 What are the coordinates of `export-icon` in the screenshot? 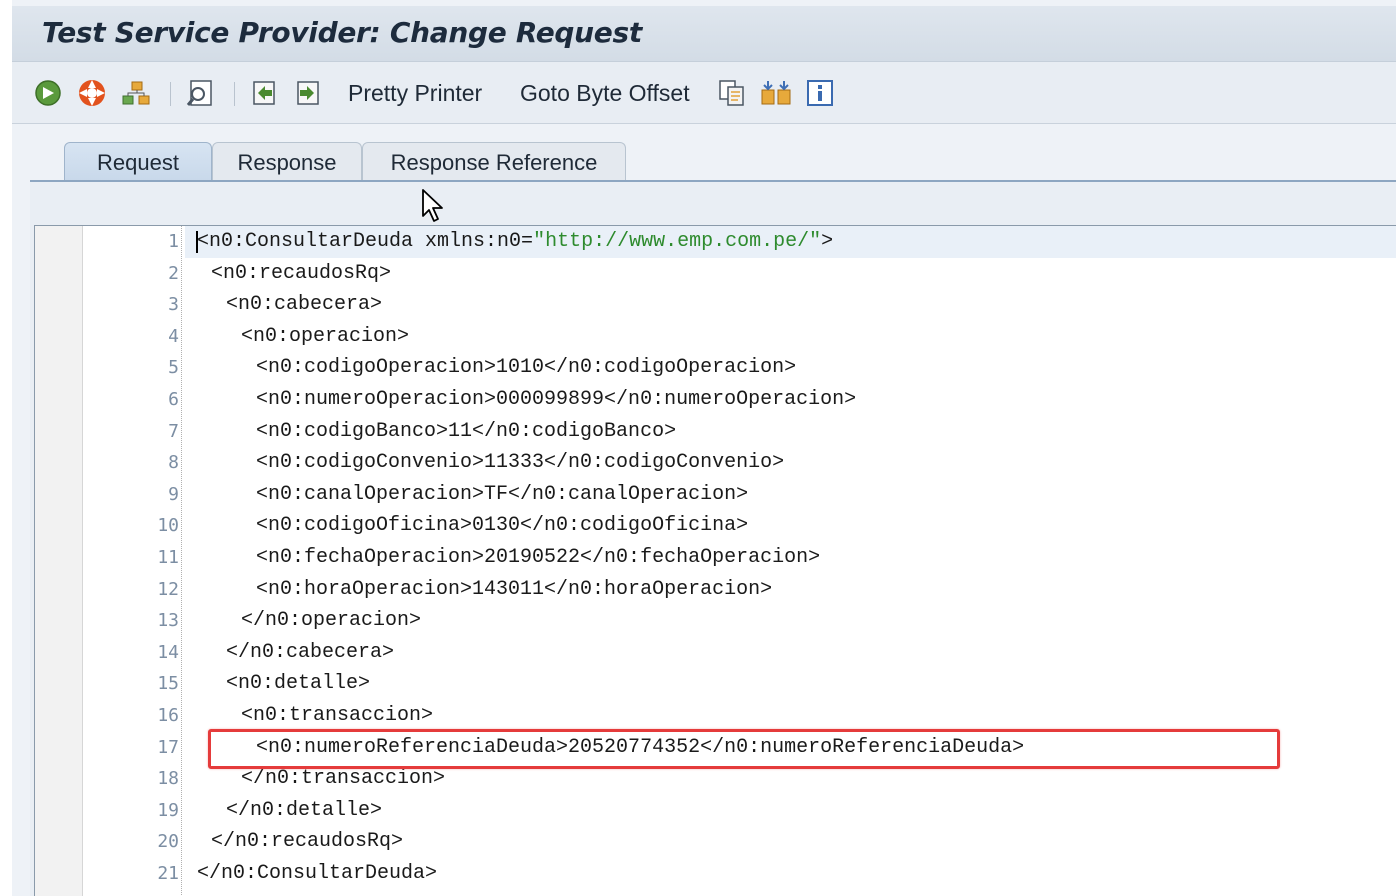 It's located at (308, 93).